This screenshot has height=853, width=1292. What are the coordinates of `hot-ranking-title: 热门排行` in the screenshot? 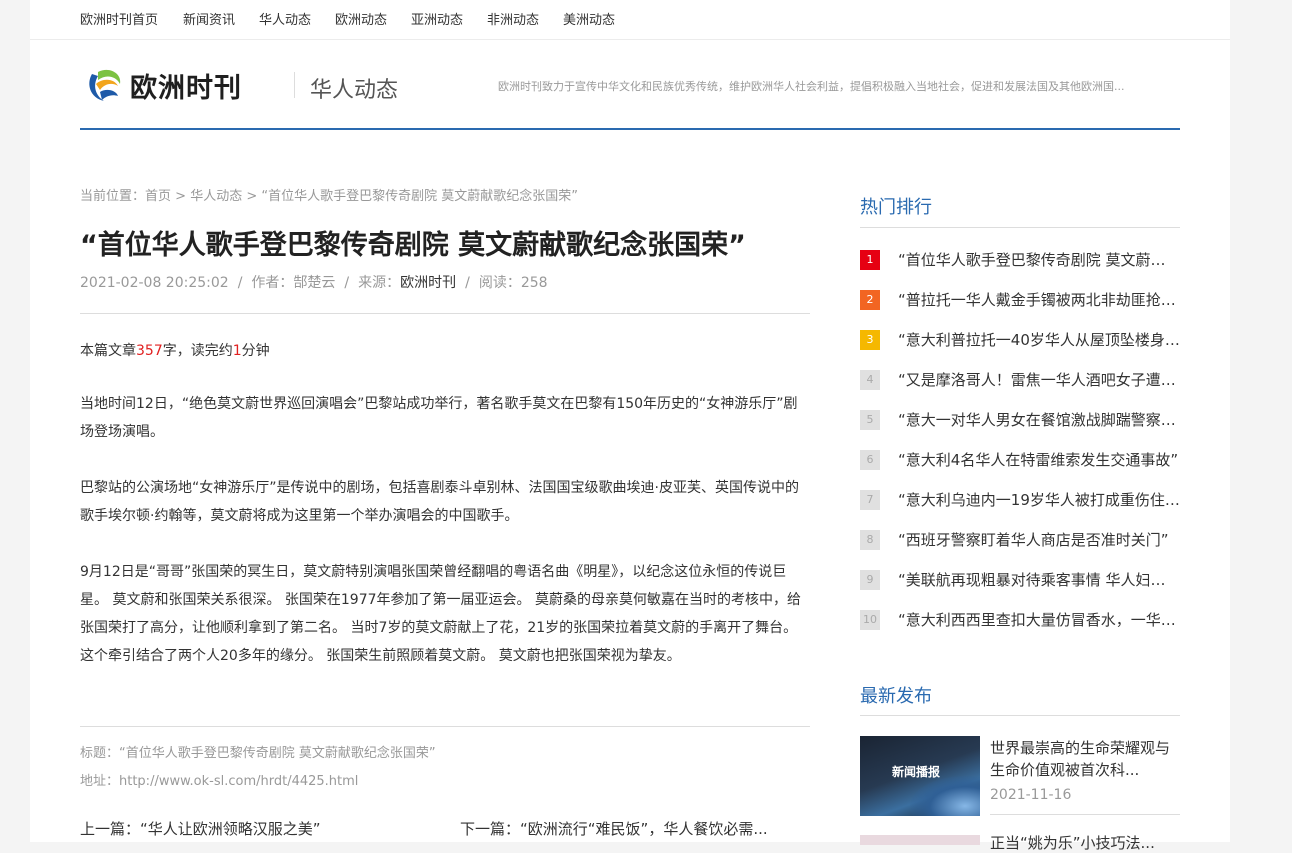 It's located at (896, 207).